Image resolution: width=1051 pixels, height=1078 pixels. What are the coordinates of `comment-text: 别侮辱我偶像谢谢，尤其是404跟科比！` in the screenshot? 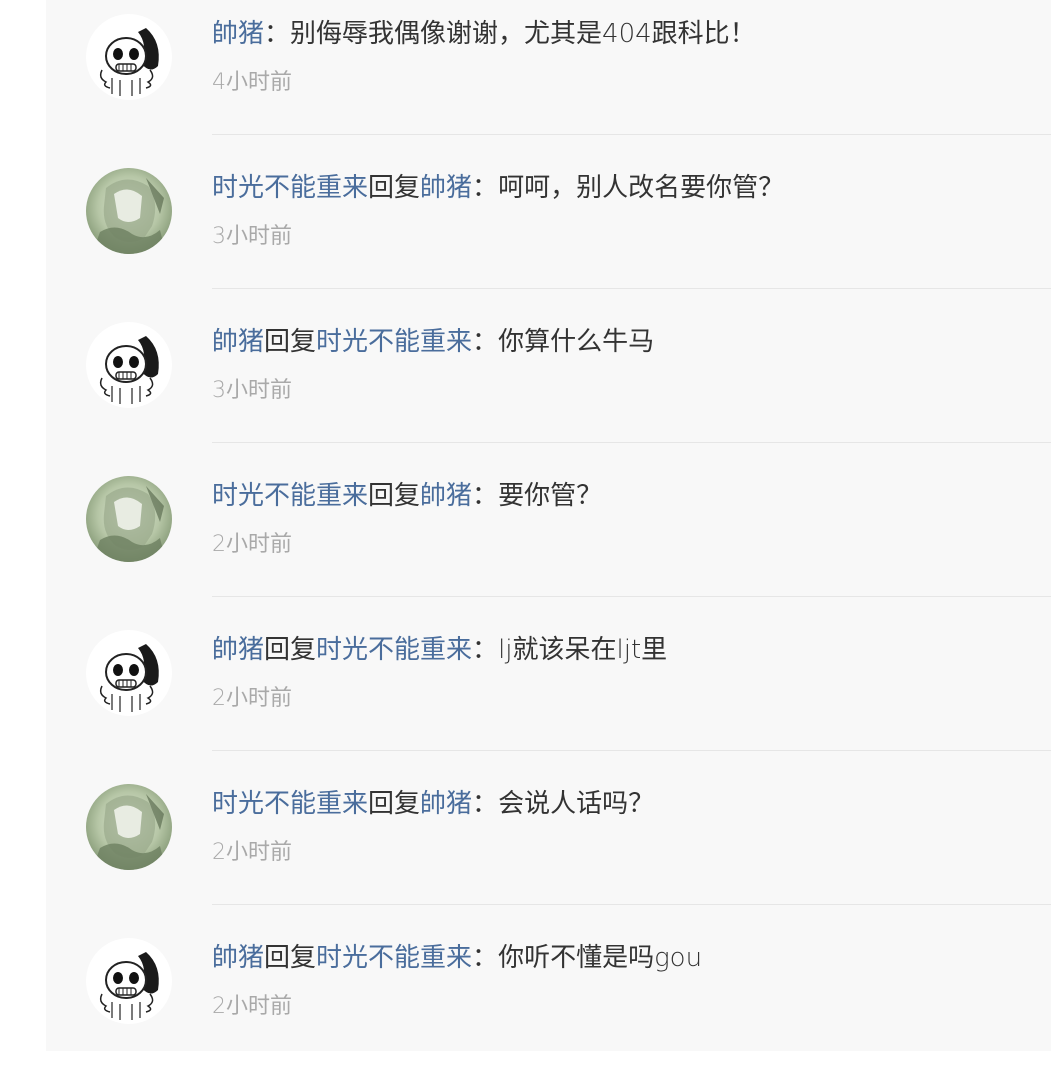 It's located at (523, 34).